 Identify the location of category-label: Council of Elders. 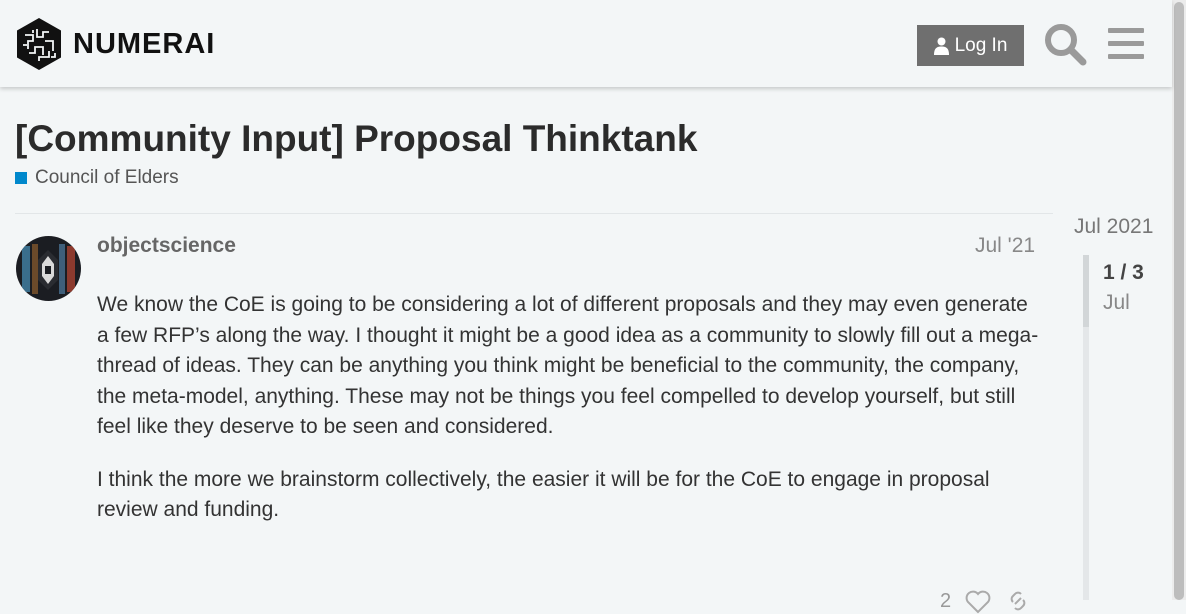
(107, 177).